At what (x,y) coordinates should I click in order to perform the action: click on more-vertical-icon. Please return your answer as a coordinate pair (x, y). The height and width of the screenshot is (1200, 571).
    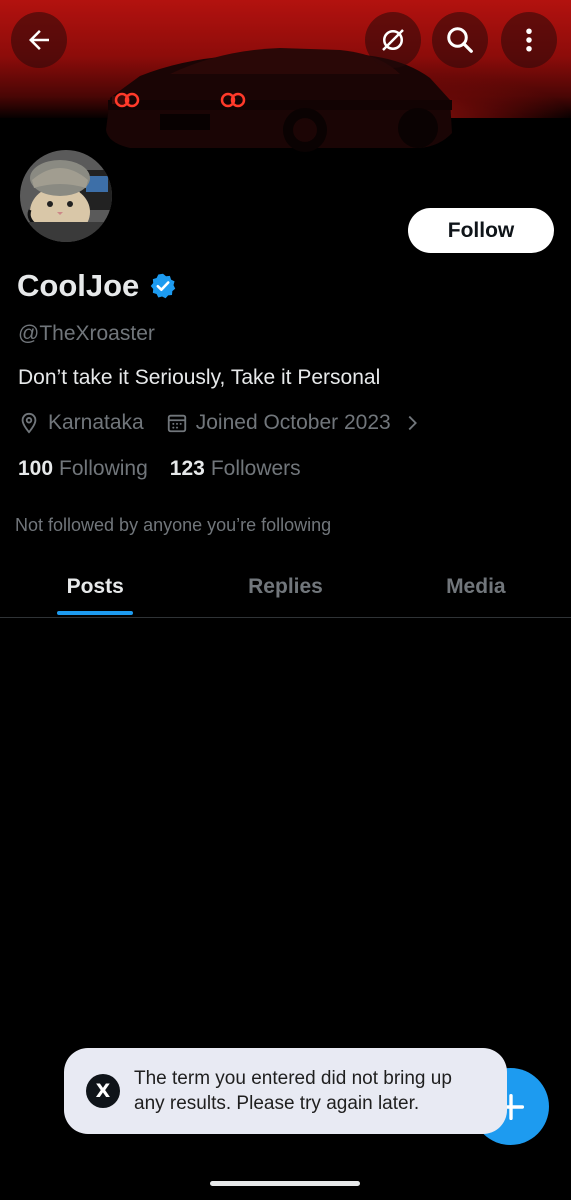
    Looking at the image, I should click on (529, 40).